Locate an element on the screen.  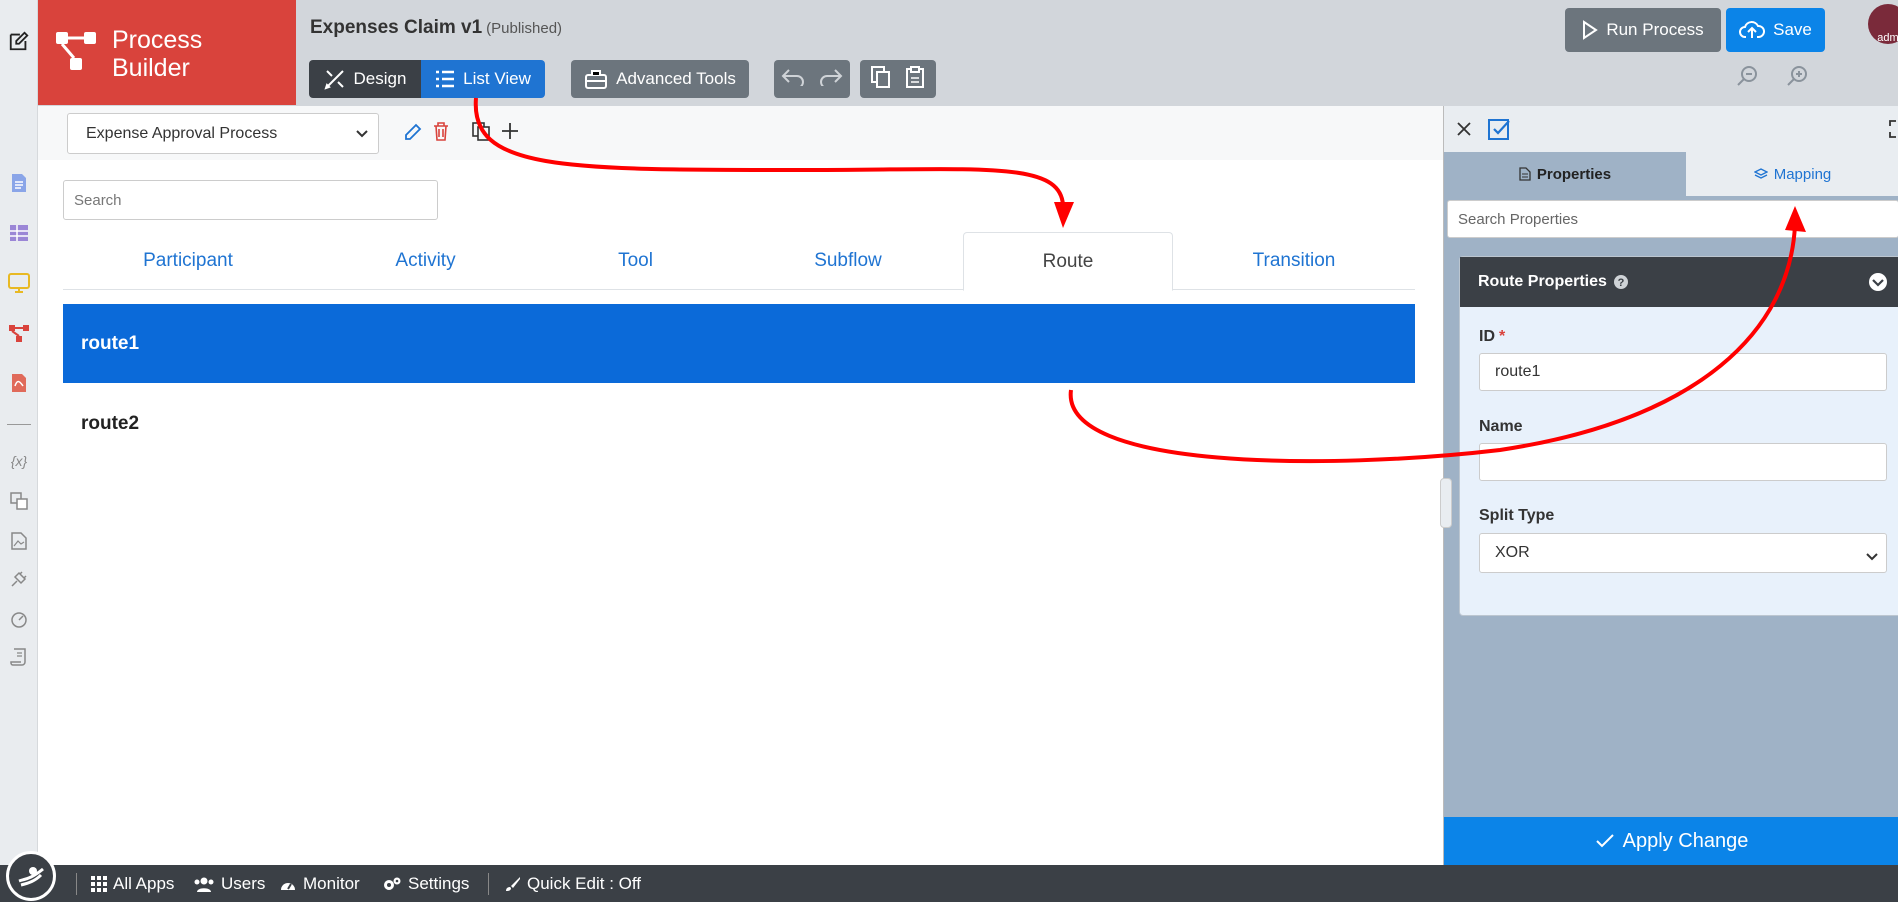
toolbox-icon is located at coordinates (596, 79).